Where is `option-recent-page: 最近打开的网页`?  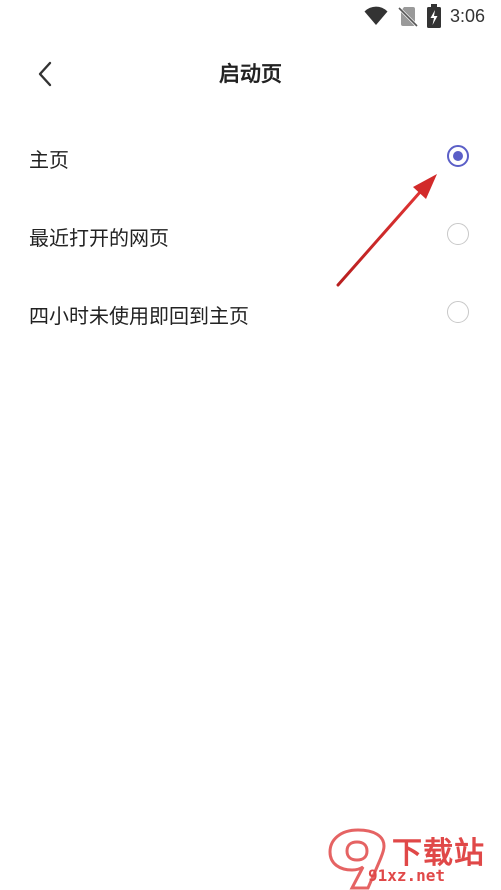 option-recent-page: 最近打开的网页 is located at coordinates (250, 235).